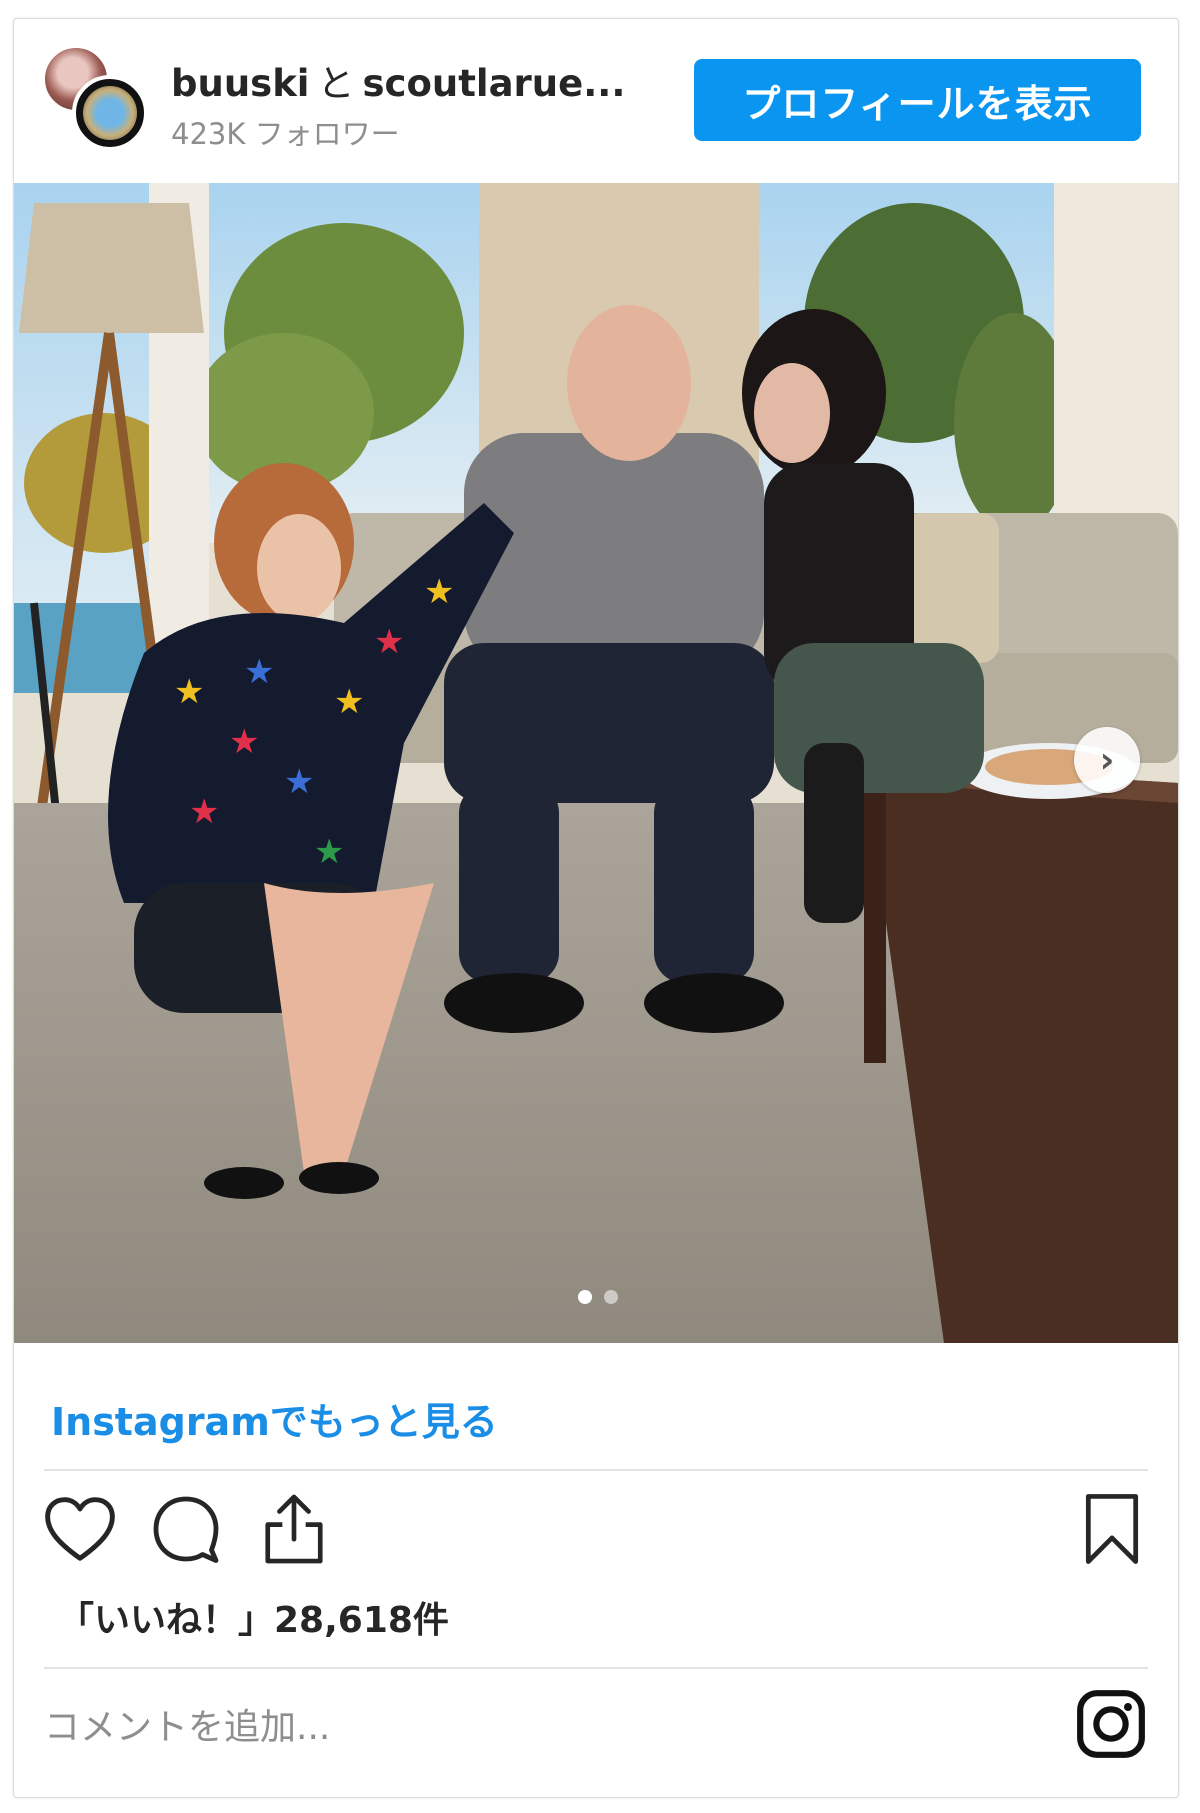 This screenshot has height=1813, width=1200. I want to click on chevron-right-icon: ›, so click(1107, 760).